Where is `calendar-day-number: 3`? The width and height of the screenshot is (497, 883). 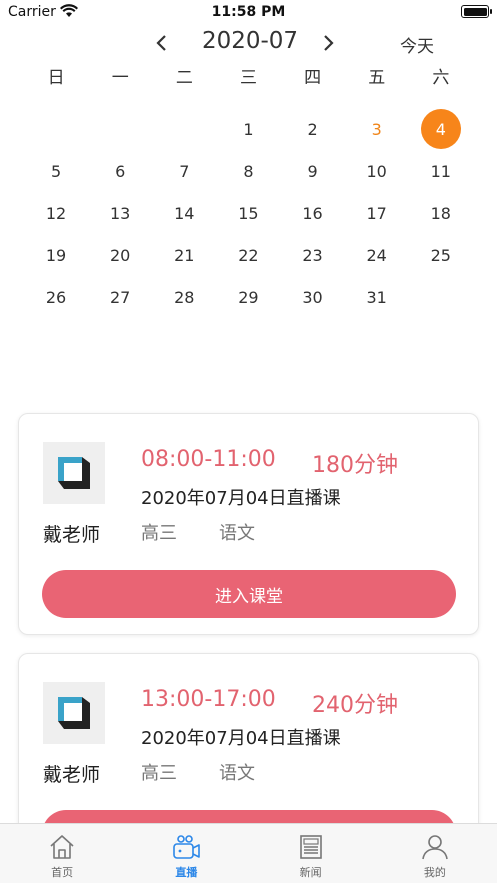
calendar-day-number: 3 is located at coordinates (376, 129).